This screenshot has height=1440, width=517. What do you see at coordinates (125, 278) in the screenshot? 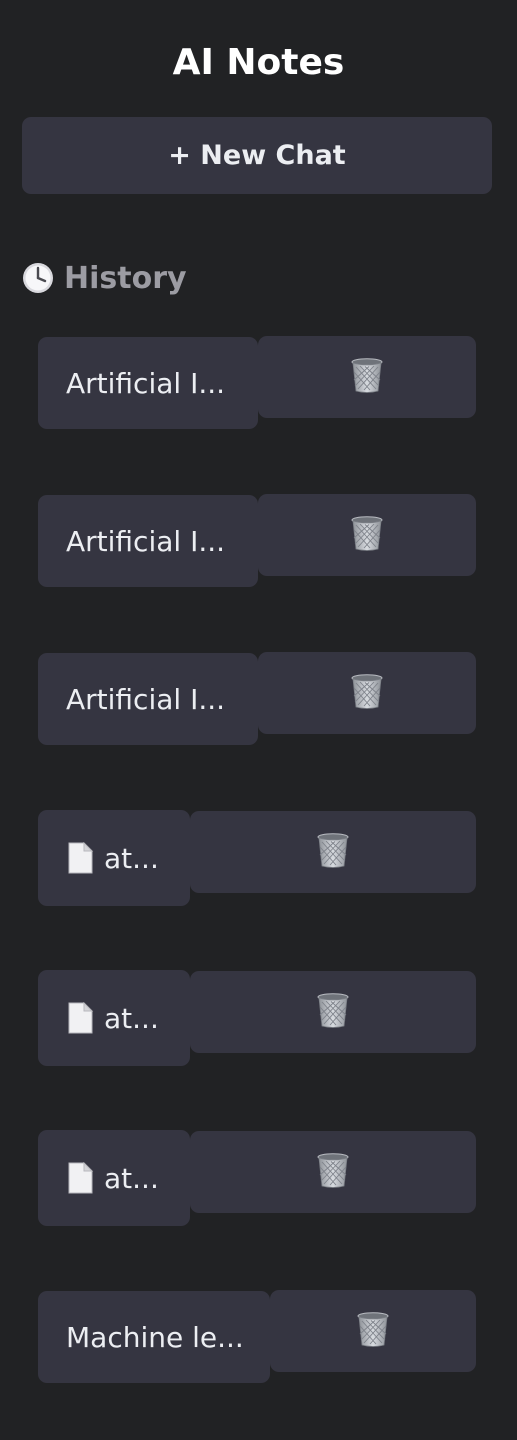
I see `history-heading-label: History` at bounding box center [125, 278].